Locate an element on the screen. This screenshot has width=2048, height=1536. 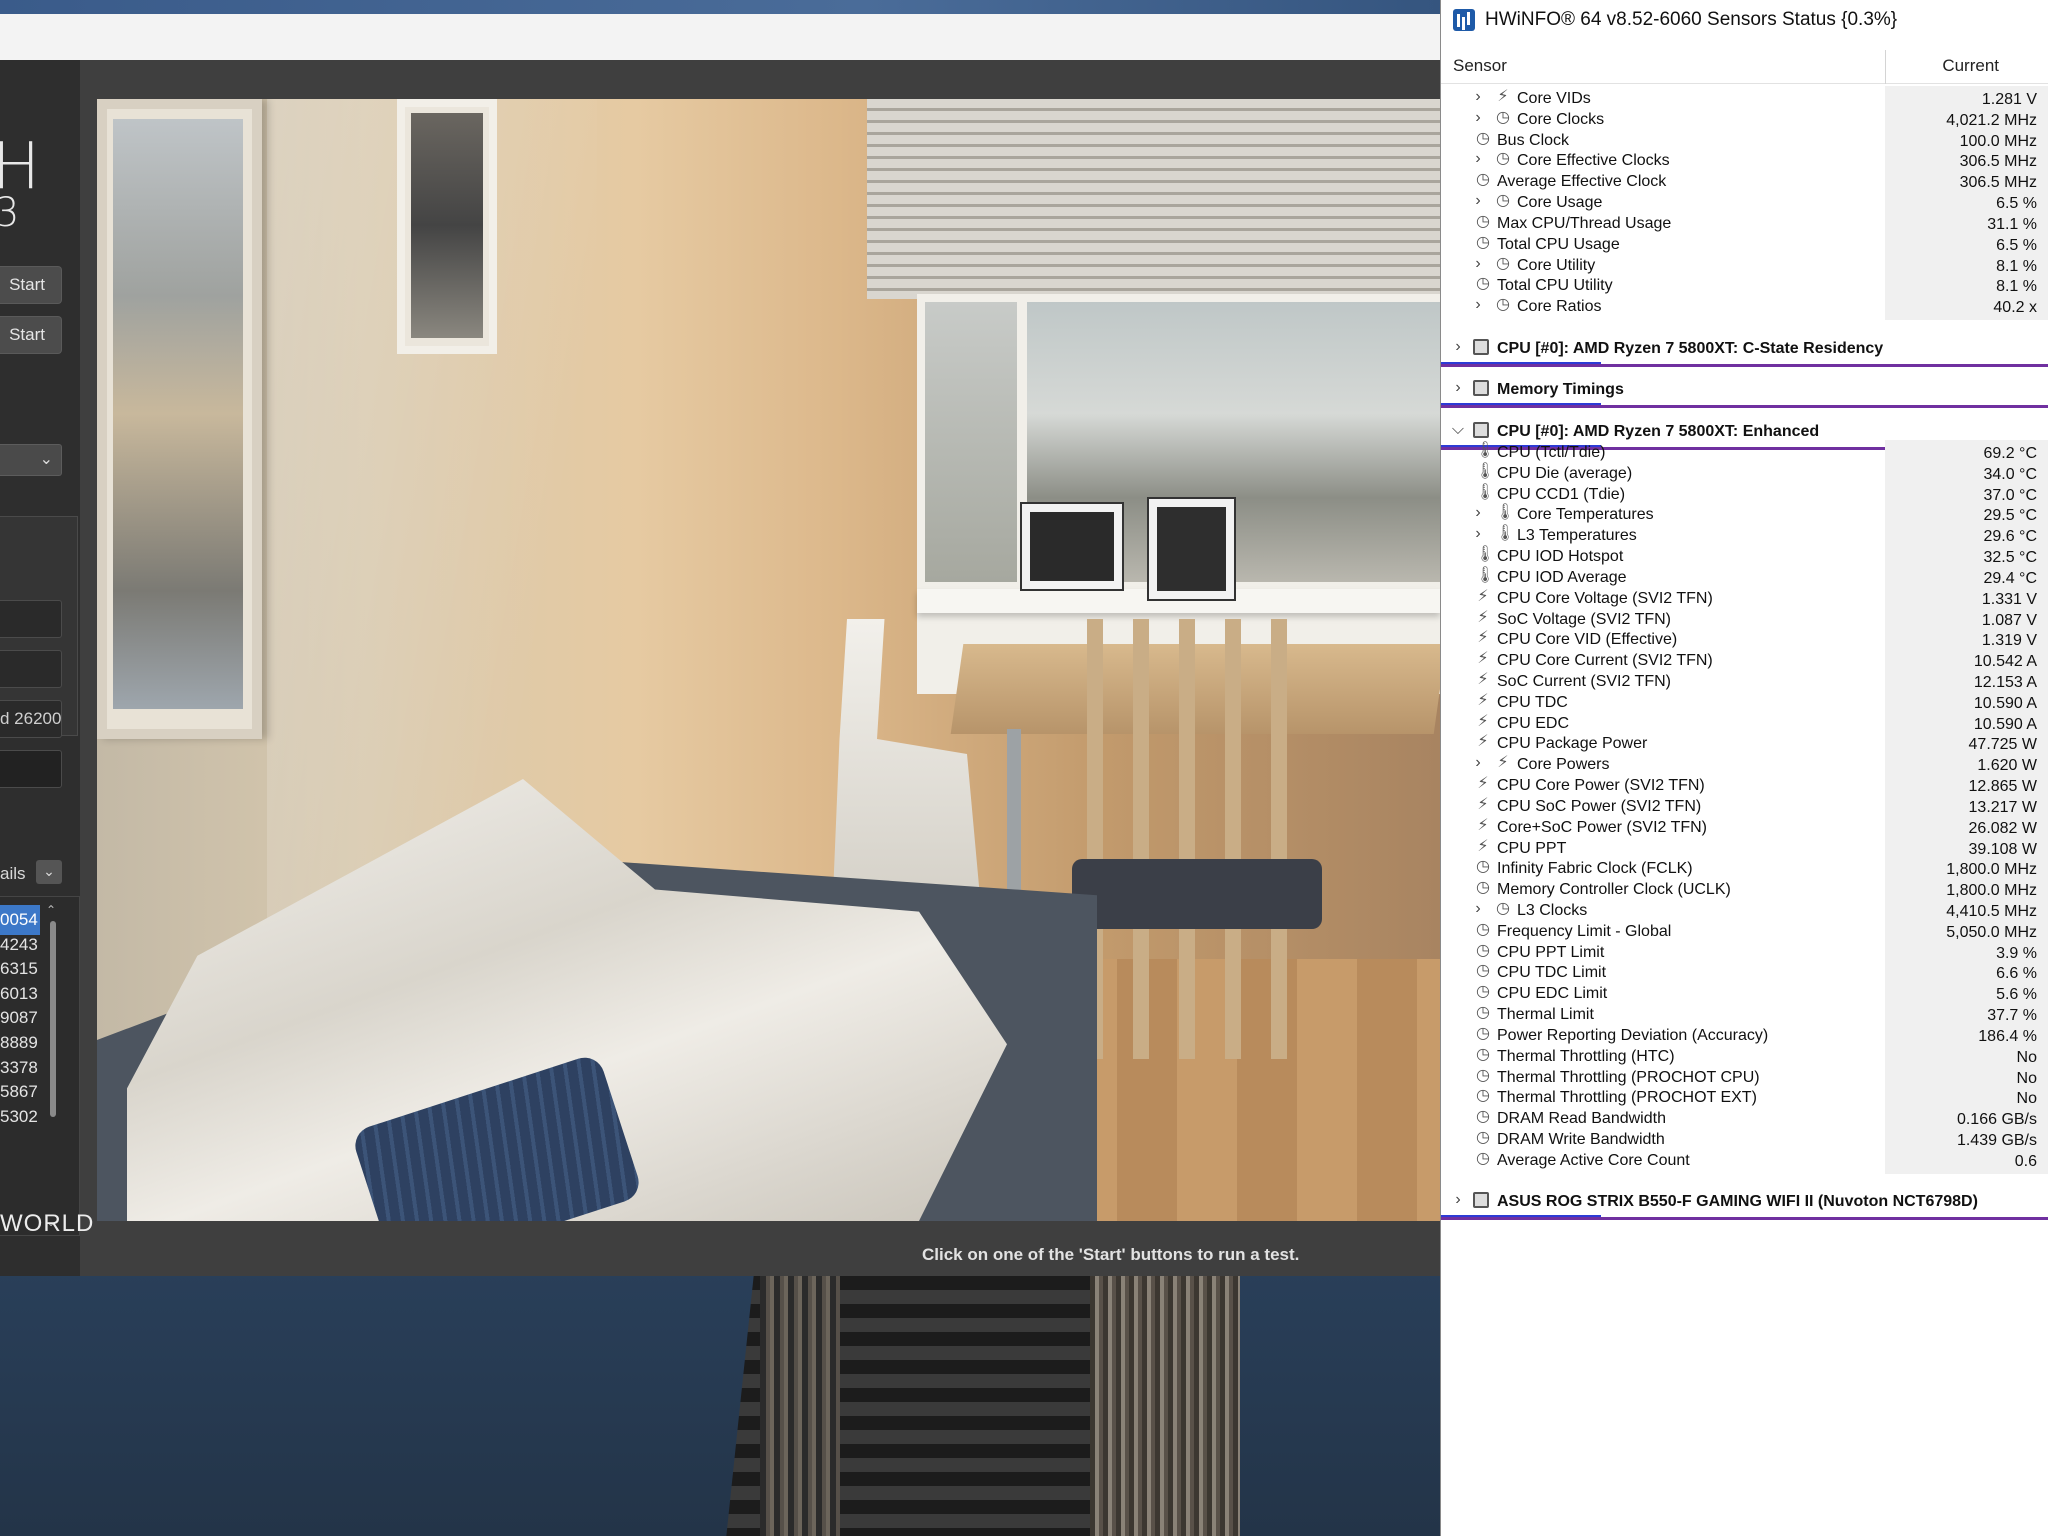
test-duration-select: ⌄ is located at coordinates (31, 460).